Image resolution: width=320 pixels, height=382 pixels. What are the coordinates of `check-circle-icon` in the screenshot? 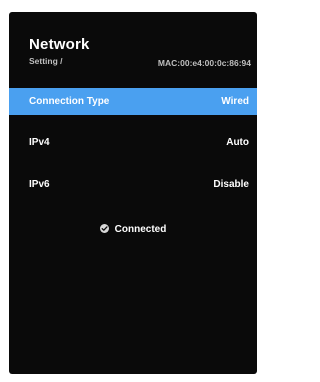 It's located at (104, 228).